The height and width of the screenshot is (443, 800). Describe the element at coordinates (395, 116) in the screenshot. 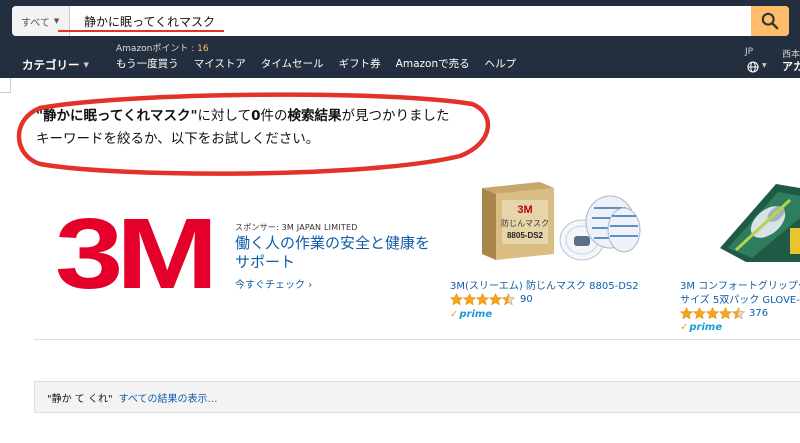

I see `msg-part-found: が見つかりました` at that location.